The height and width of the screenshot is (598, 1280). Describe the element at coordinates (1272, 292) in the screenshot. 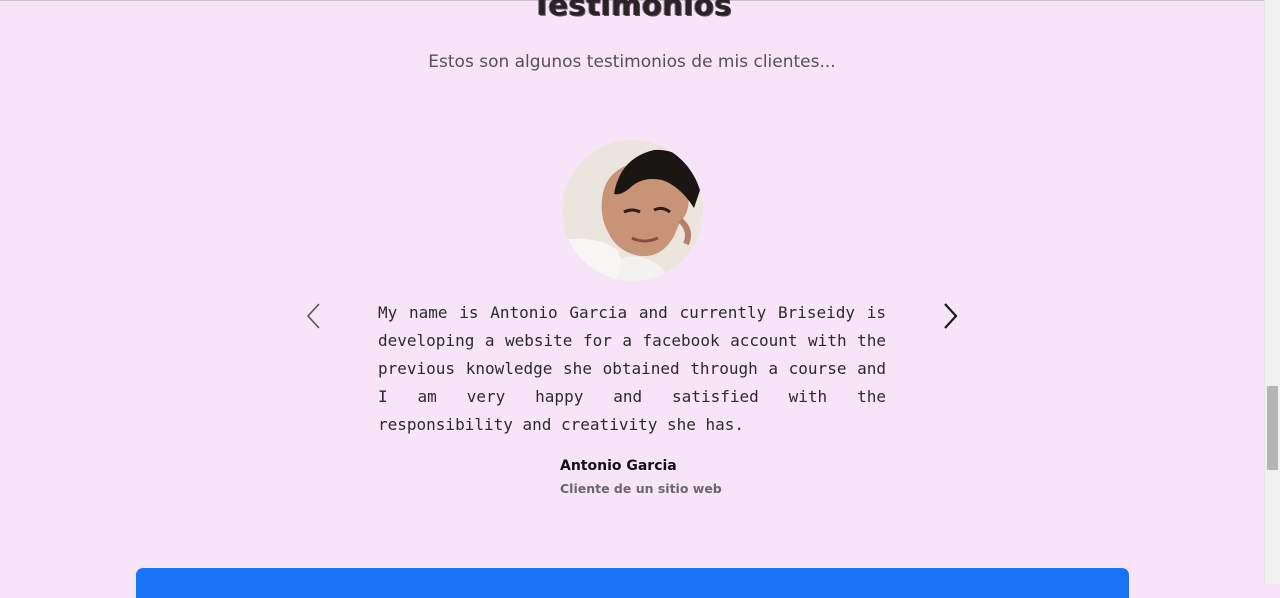

I see `page-scrollbar` at that location.